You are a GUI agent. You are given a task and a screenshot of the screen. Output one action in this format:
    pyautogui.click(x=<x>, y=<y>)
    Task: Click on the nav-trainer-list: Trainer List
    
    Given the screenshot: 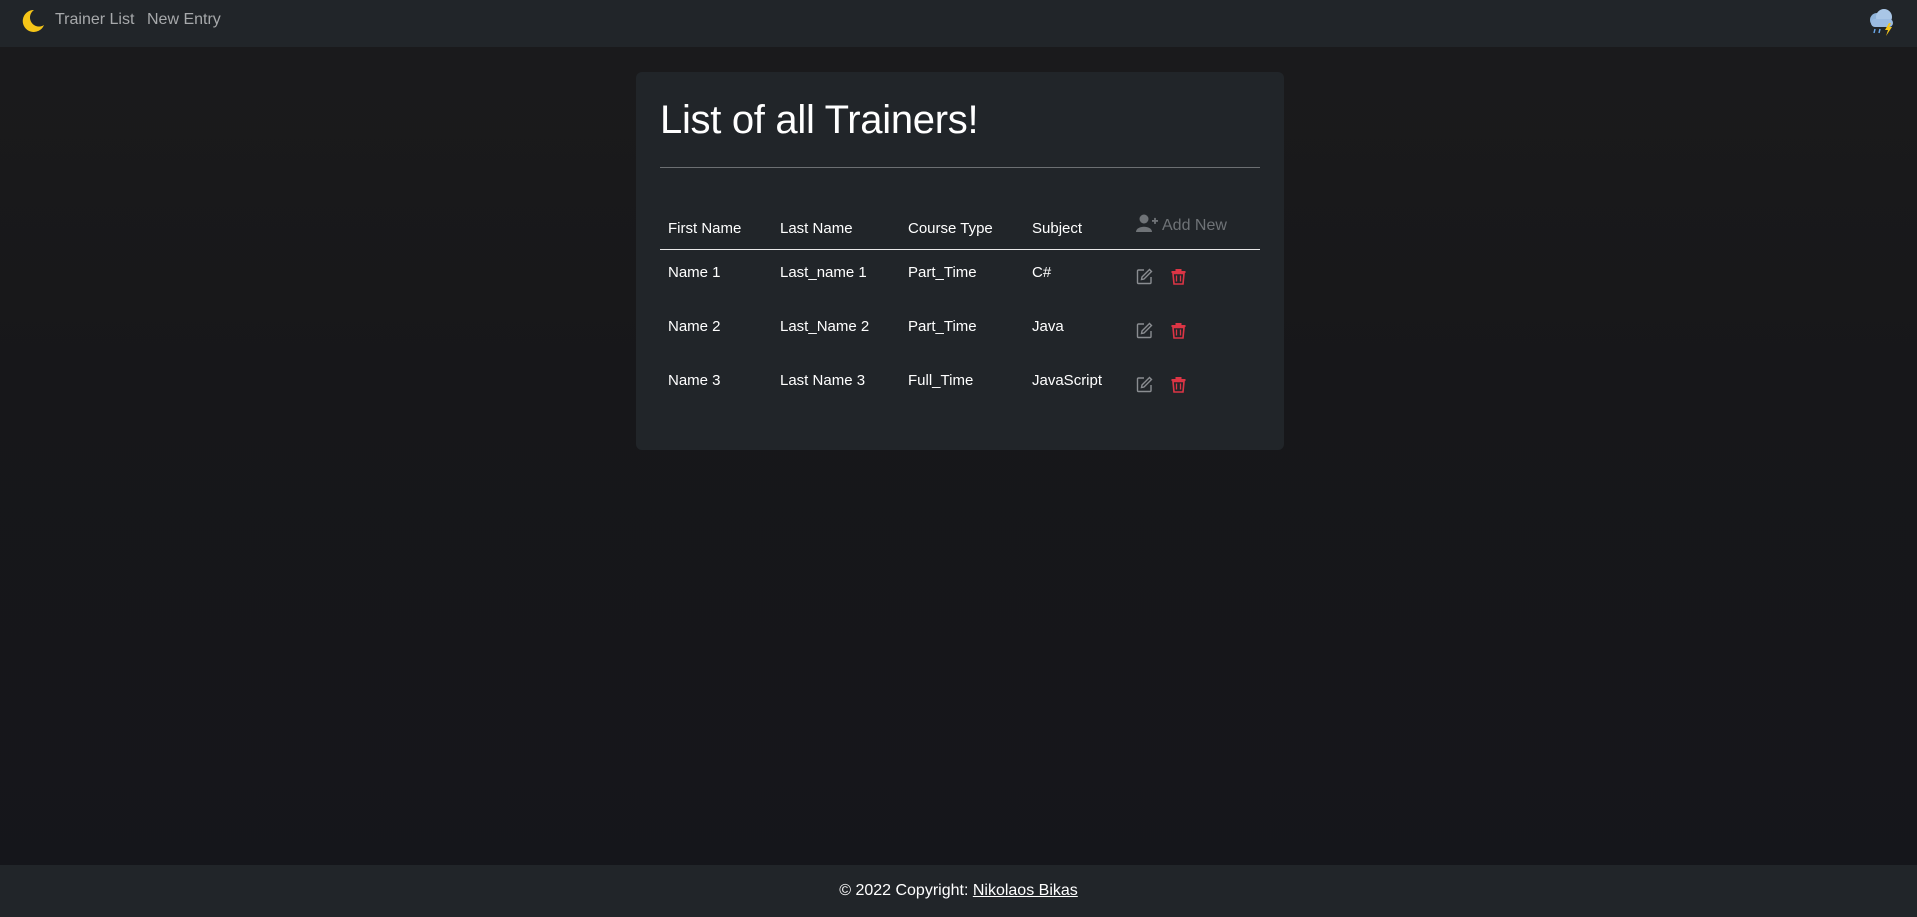 What is the action you would take?
    pyautogui.click(x=94, y=20)
    